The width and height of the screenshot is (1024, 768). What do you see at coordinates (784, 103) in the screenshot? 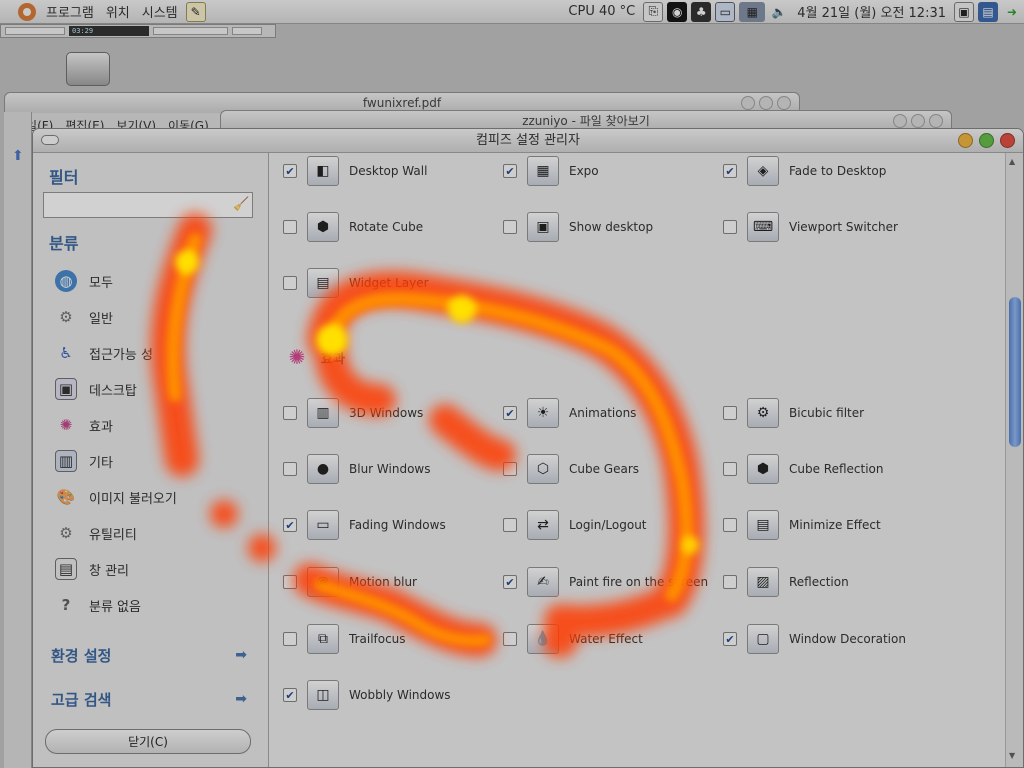
I see `pdf-close-button` at bounding box center [784, 103].